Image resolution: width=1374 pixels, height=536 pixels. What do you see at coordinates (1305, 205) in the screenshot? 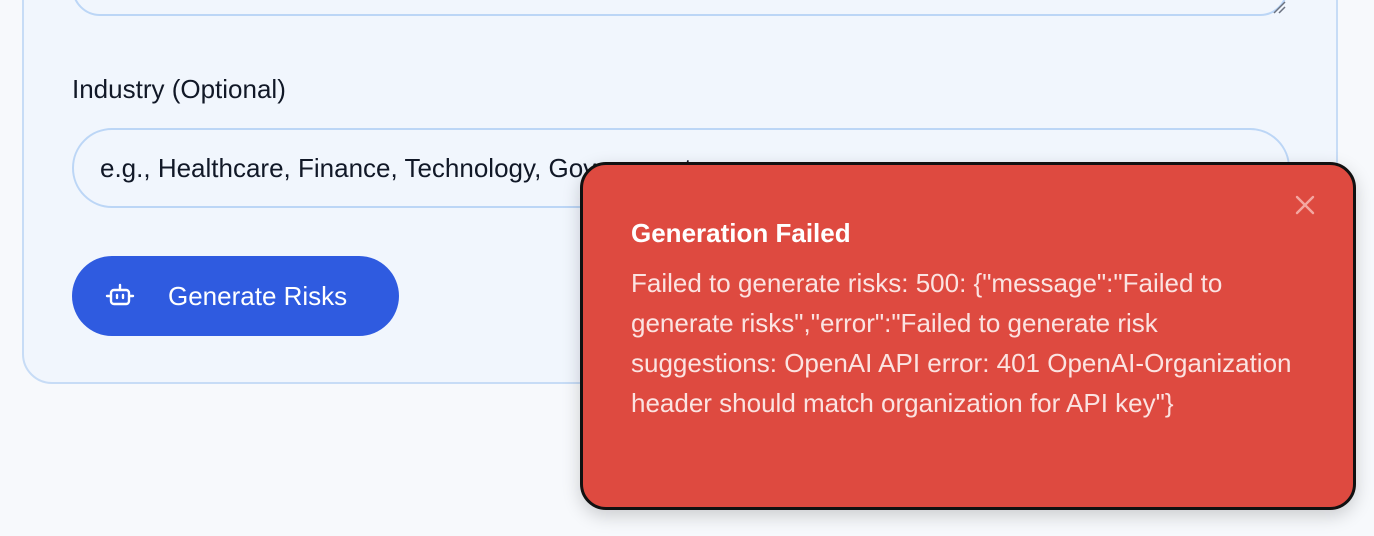
I see `close-icon` at bounding box center [1305, 205].